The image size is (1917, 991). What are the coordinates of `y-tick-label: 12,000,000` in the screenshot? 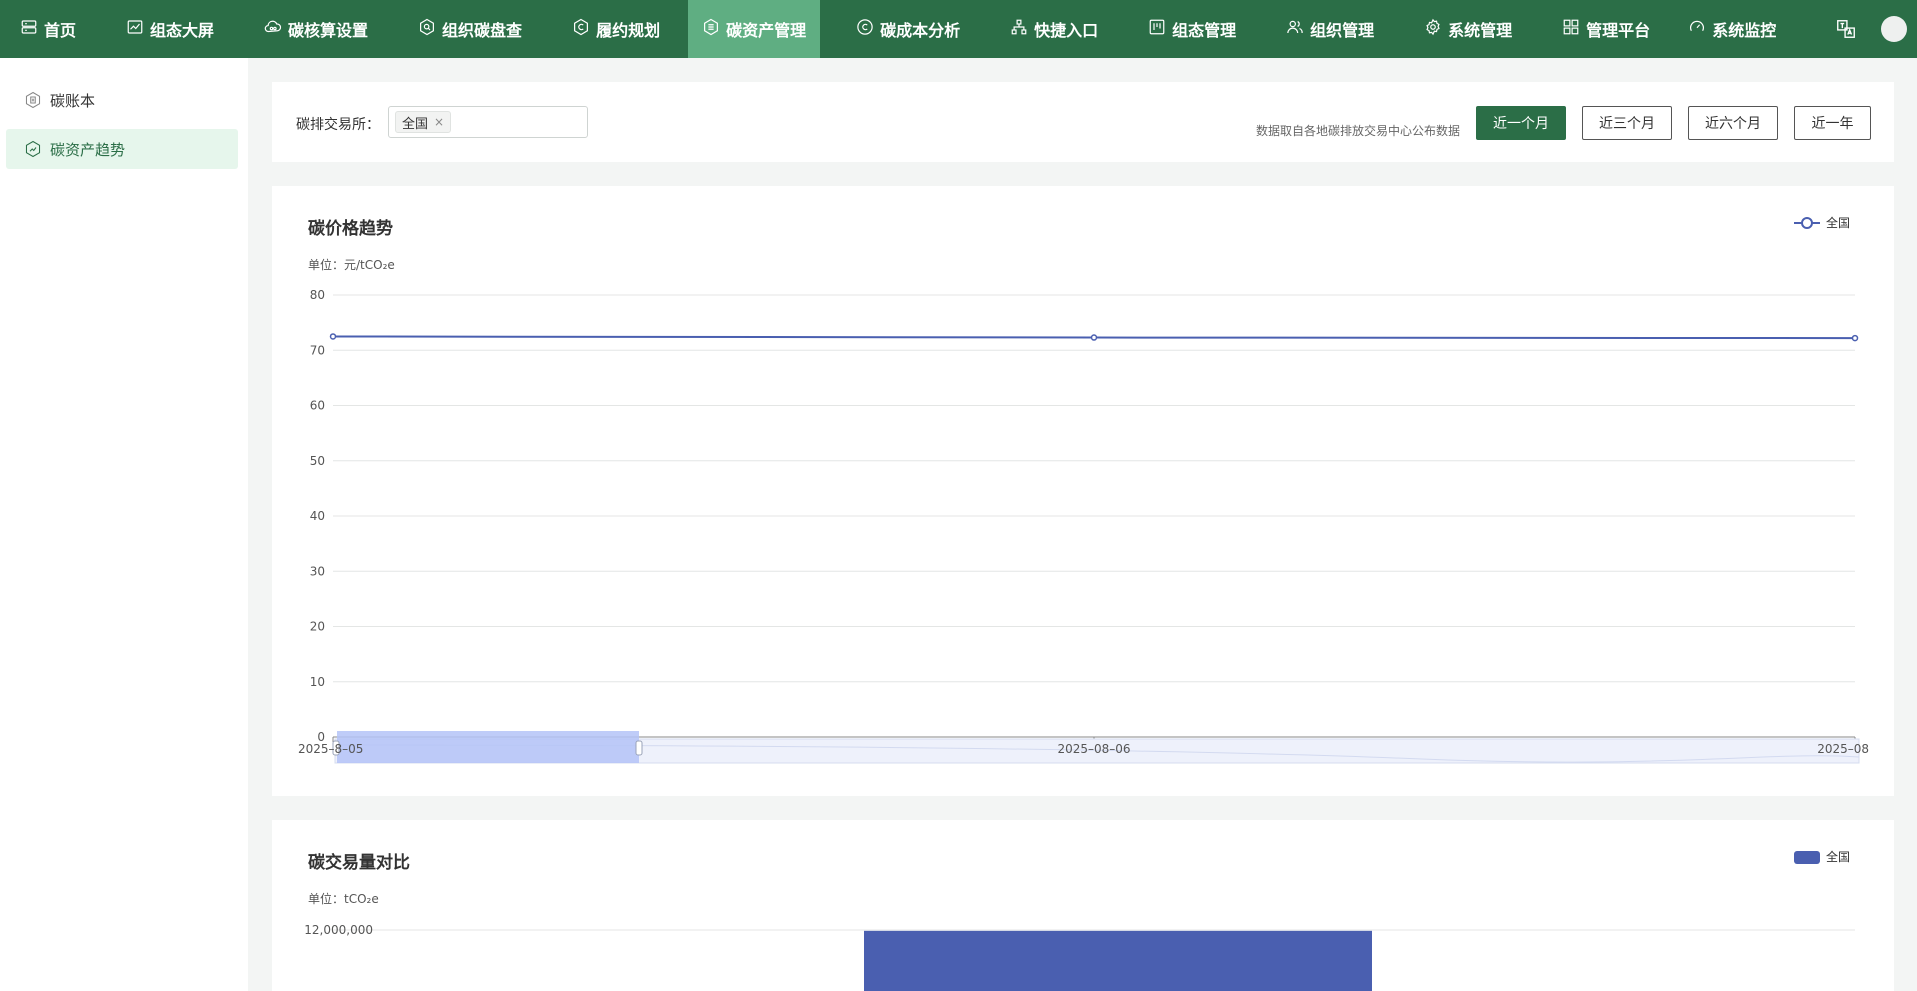 It's located at (338, 930).